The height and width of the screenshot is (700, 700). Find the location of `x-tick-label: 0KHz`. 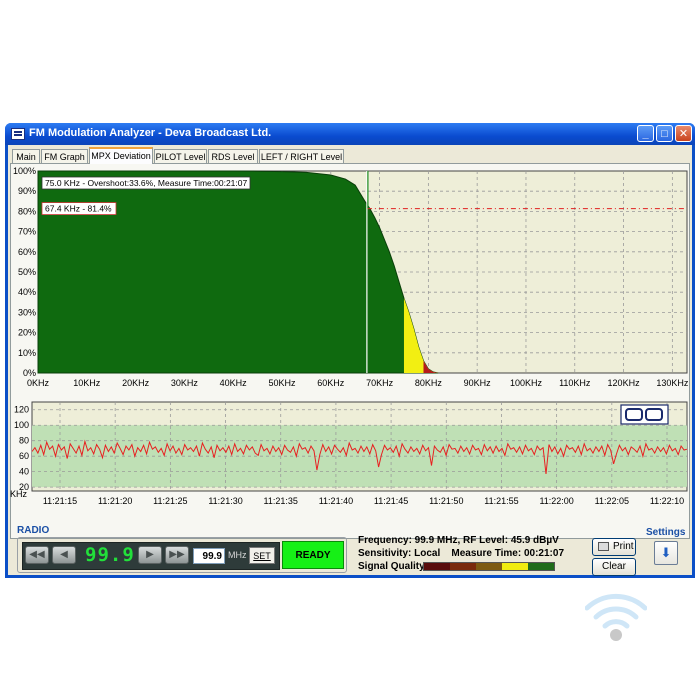

x-tick-label: 0KHz is located at coordinates (38, 383).